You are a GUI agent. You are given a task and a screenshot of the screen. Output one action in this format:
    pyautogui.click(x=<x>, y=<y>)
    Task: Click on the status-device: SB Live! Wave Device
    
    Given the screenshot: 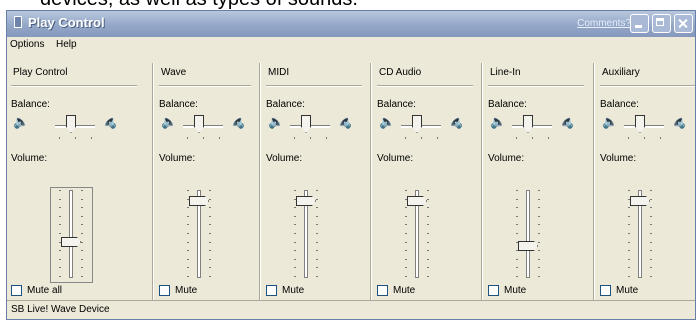 What is the action you would take?
    pyautogui.click(x=60, y=309)
    